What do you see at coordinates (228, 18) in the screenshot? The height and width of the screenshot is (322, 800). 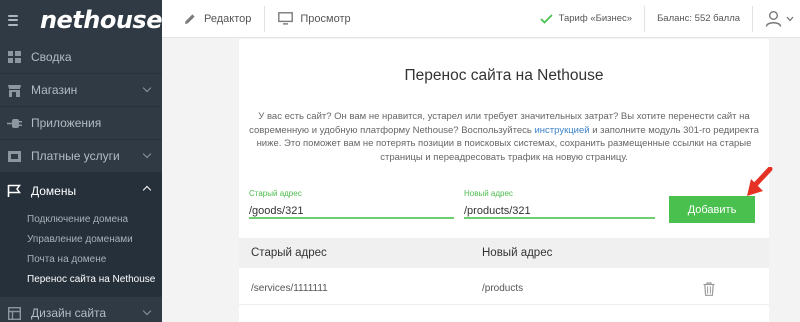 I see `editor-label: Редактор` at bounding box center [228, 18].